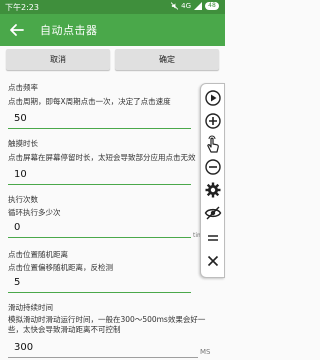  I want to click on setting-title-touch-duration: 触摸时长, so click(23, 143).